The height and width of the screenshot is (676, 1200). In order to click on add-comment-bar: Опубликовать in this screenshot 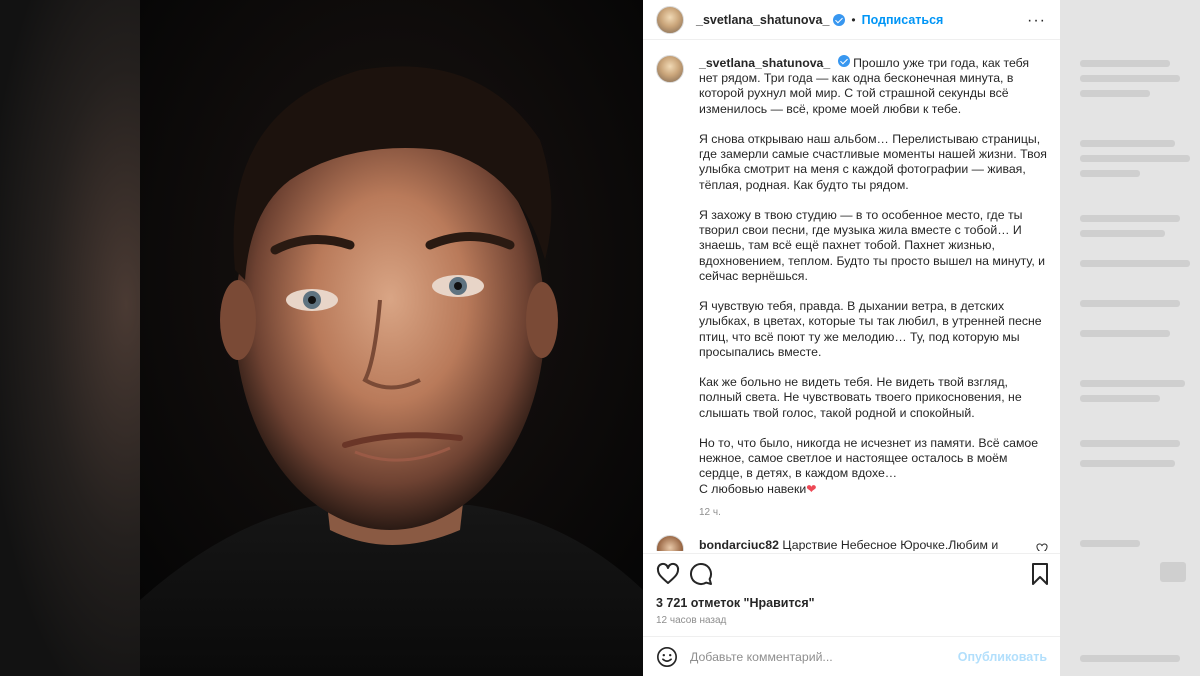, I will do `click(851, 656)`.